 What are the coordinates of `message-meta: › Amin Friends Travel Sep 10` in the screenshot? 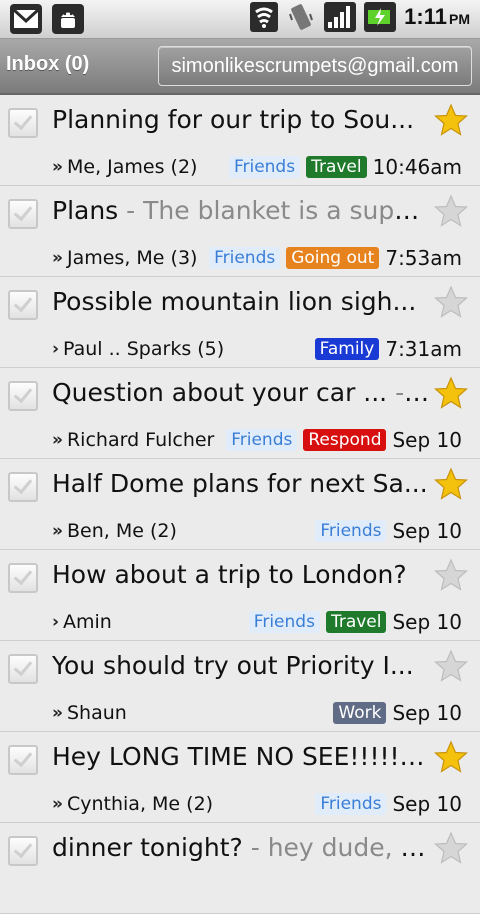 It's located at (257, 622).